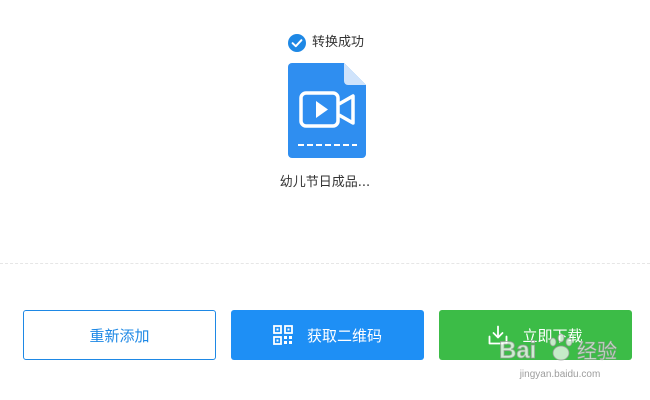 The image size is (650, 400). What do you see at coordinates (327, 110) in the screenshot?
I see `video-file-icon` at bounding box center [327, 110].